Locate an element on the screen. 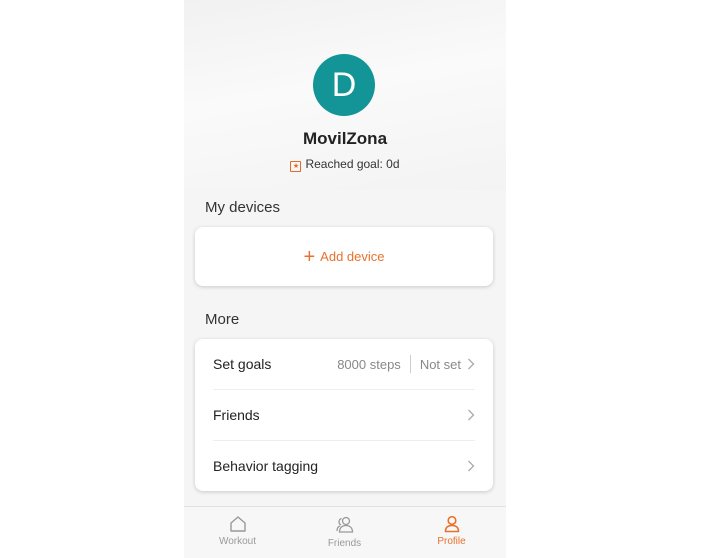 The height and width of the screenshot is (558, 701). avatar: D is located at coordinates (344, 85).